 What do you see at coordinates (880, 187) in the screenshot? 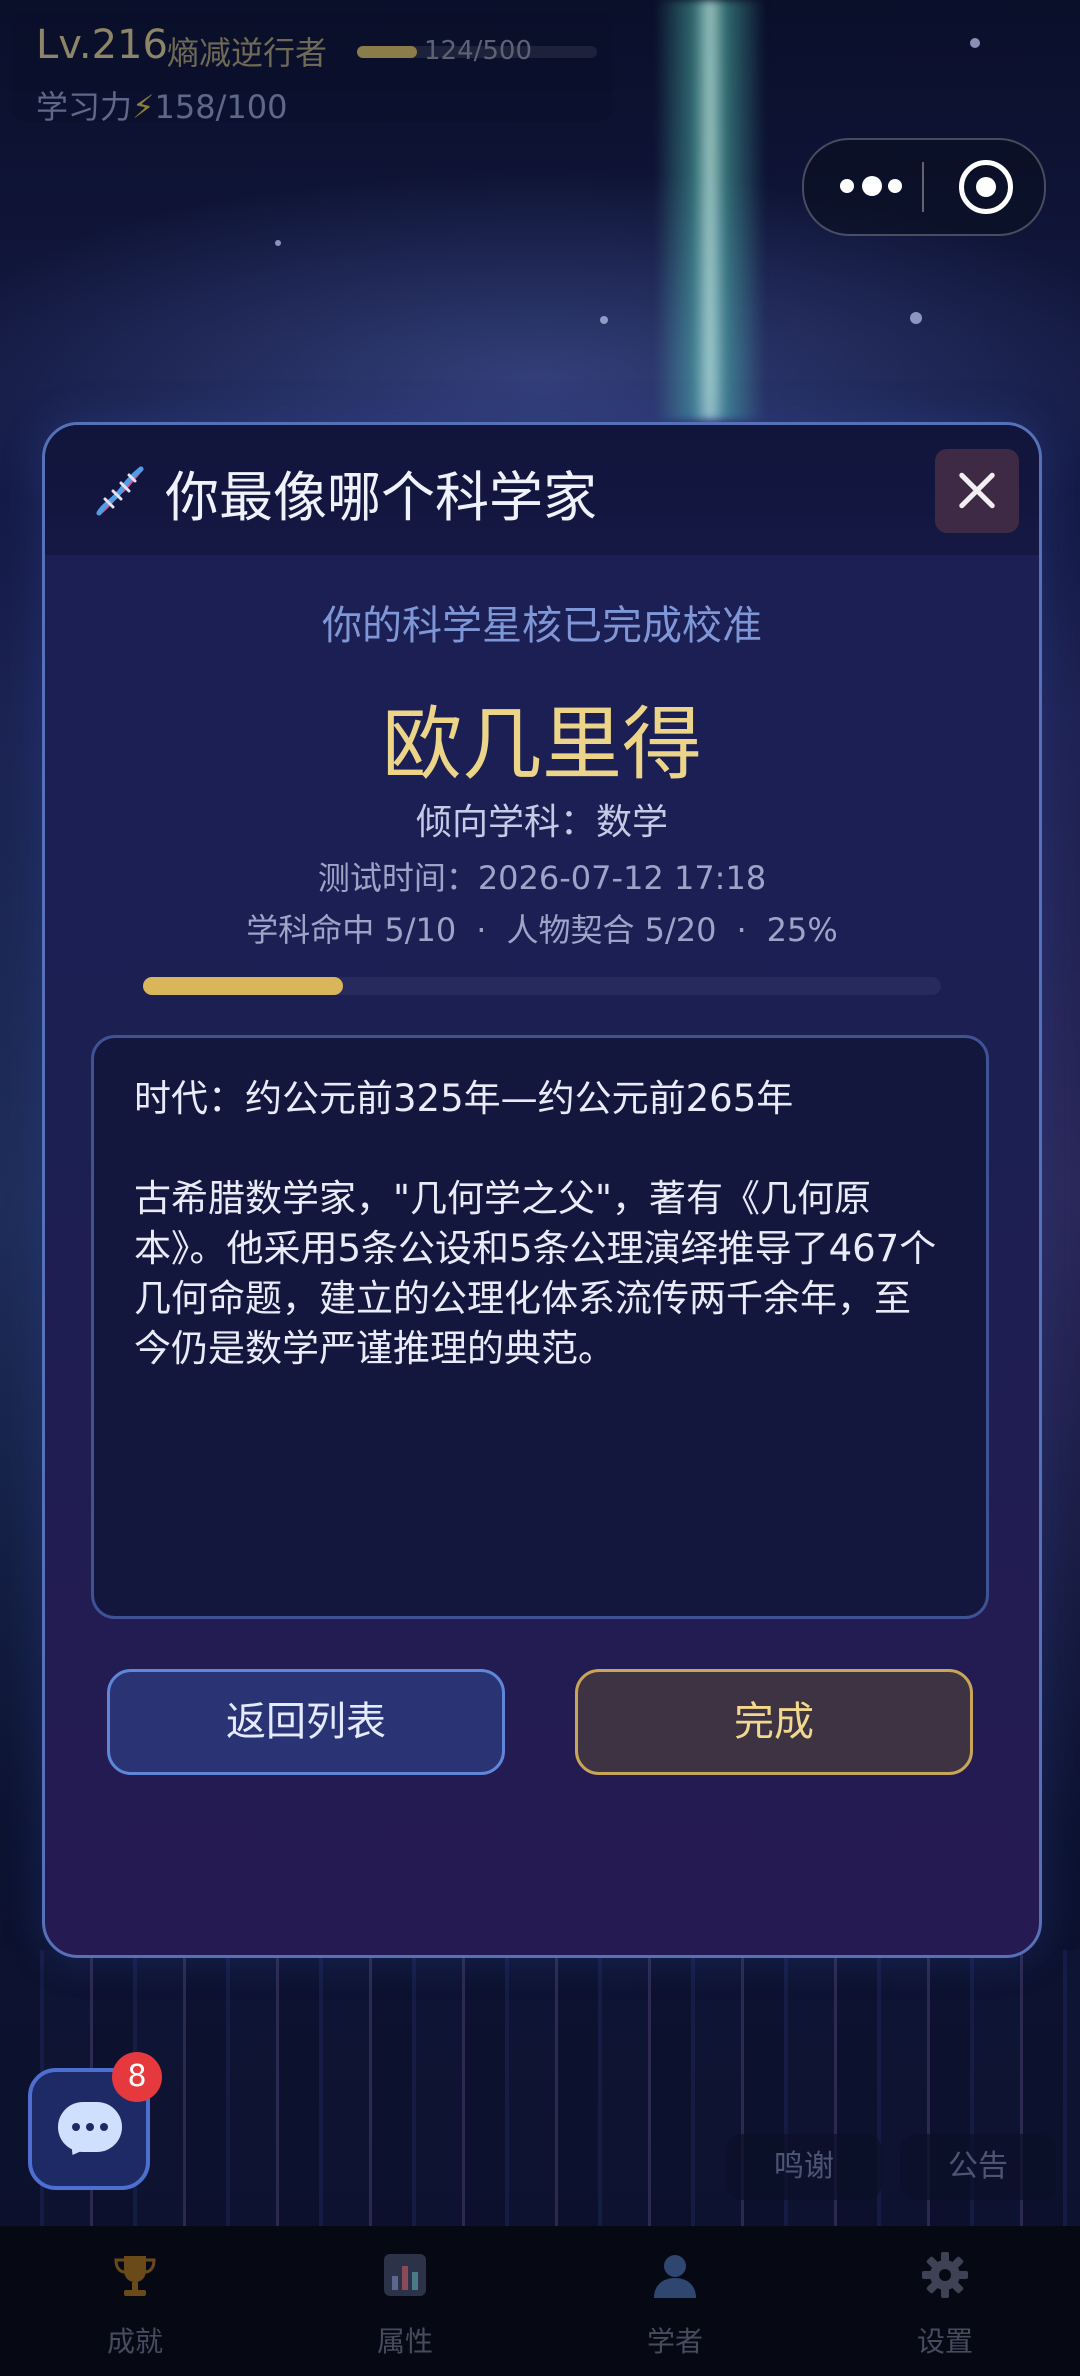
I see `more-options-icon` at bounding box center [880, 187].